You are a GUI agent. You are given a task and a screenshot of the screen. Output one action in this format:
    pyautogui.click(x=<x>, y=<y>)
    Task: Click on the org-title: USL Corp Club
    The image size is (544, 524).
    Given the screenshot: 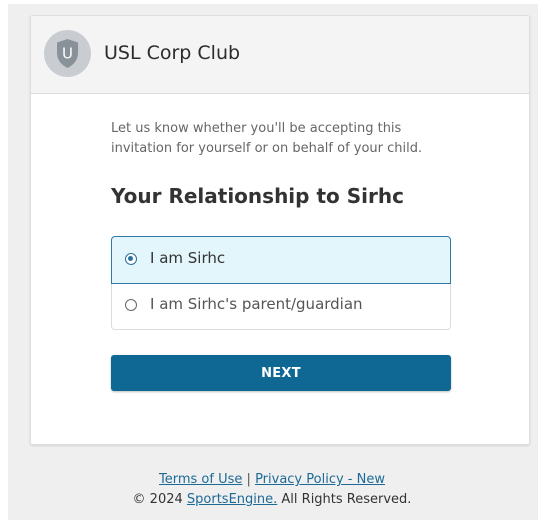 What is the action you would take?
    pyautogui.click(x=172, y=53)
    